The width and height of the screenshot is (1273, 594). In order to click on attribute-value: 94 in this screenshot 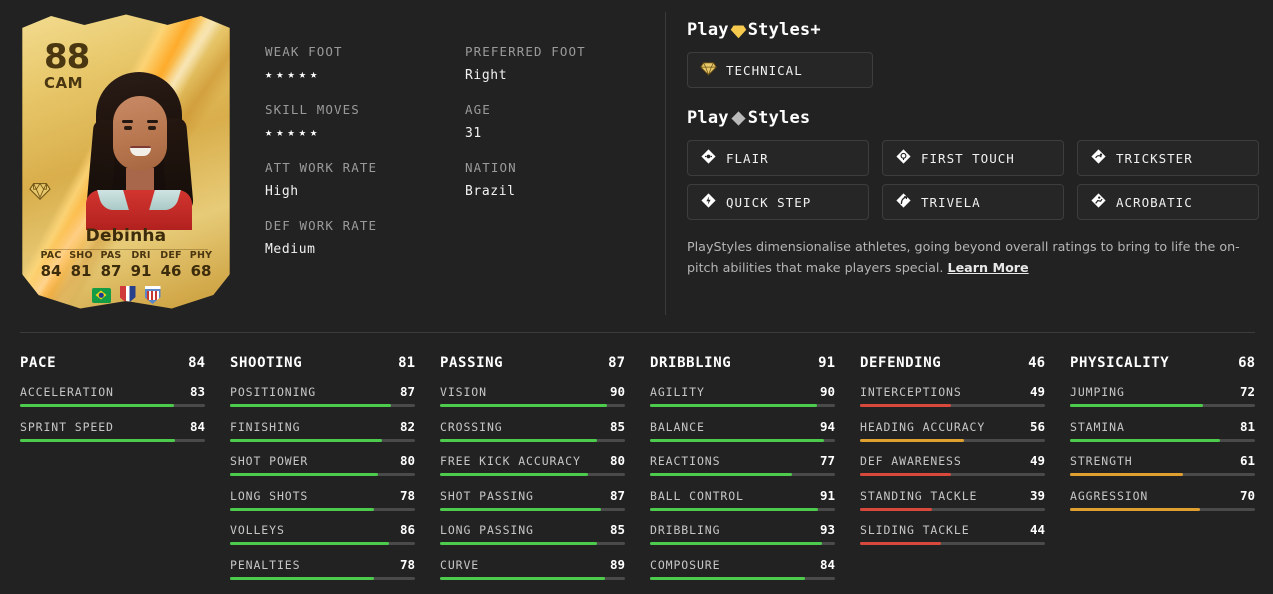, I will do `click(827, 426)`.